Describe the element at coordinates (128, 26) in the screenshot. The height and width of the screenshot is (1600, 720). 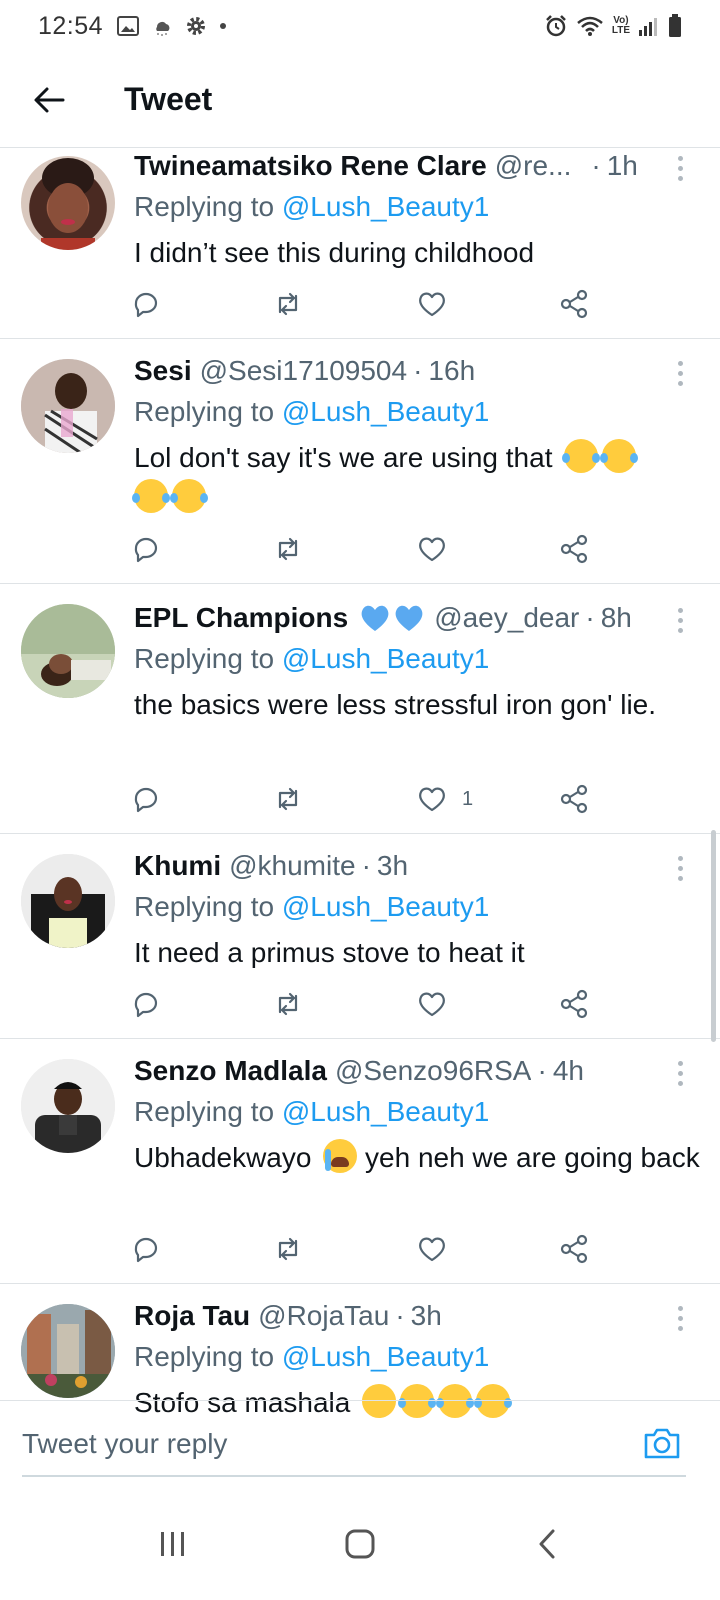
I see `image-icon` at that location.